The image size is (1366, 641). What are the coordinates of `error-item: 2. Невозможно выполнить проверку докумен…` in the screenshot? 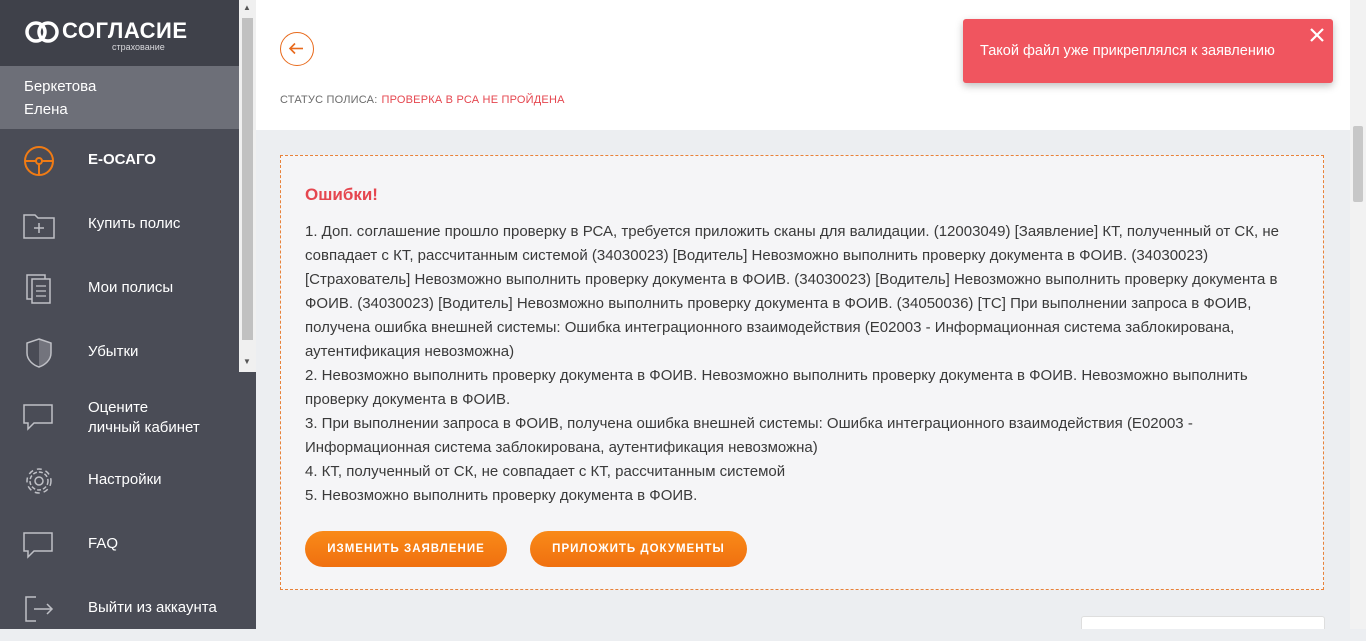 It's located at (776, 387).